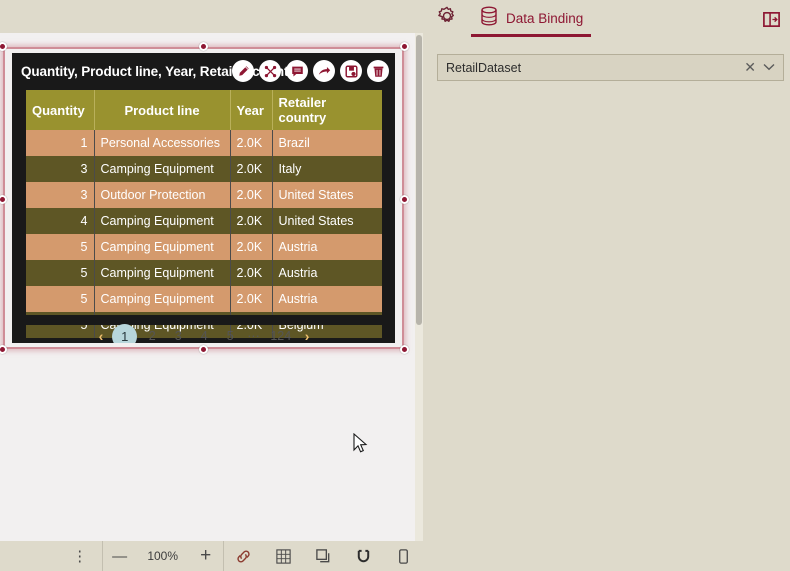 This screenshot has width=790, height=571. I want to click on resize-handle-bottom-right, so click(404, 349).